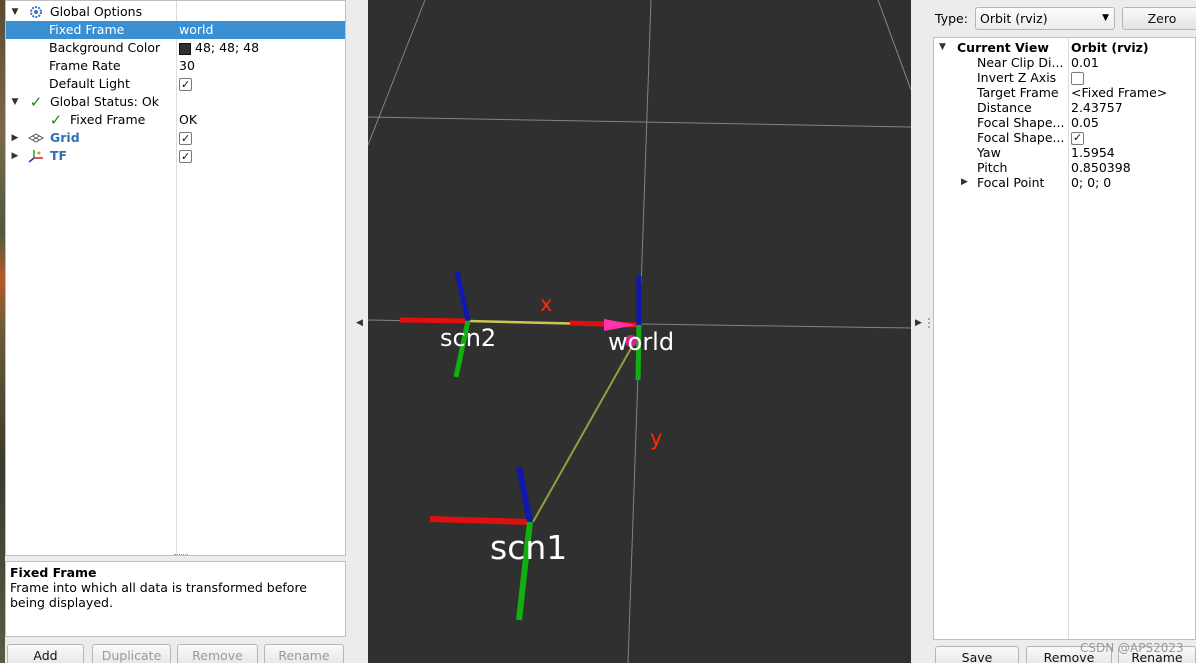 The width and height of the screenshot is (1196, 663). What do you see at coordinates (641, 342) in the screenshot?
I see `frame-label-world: world` at bounding box center [641, 342].